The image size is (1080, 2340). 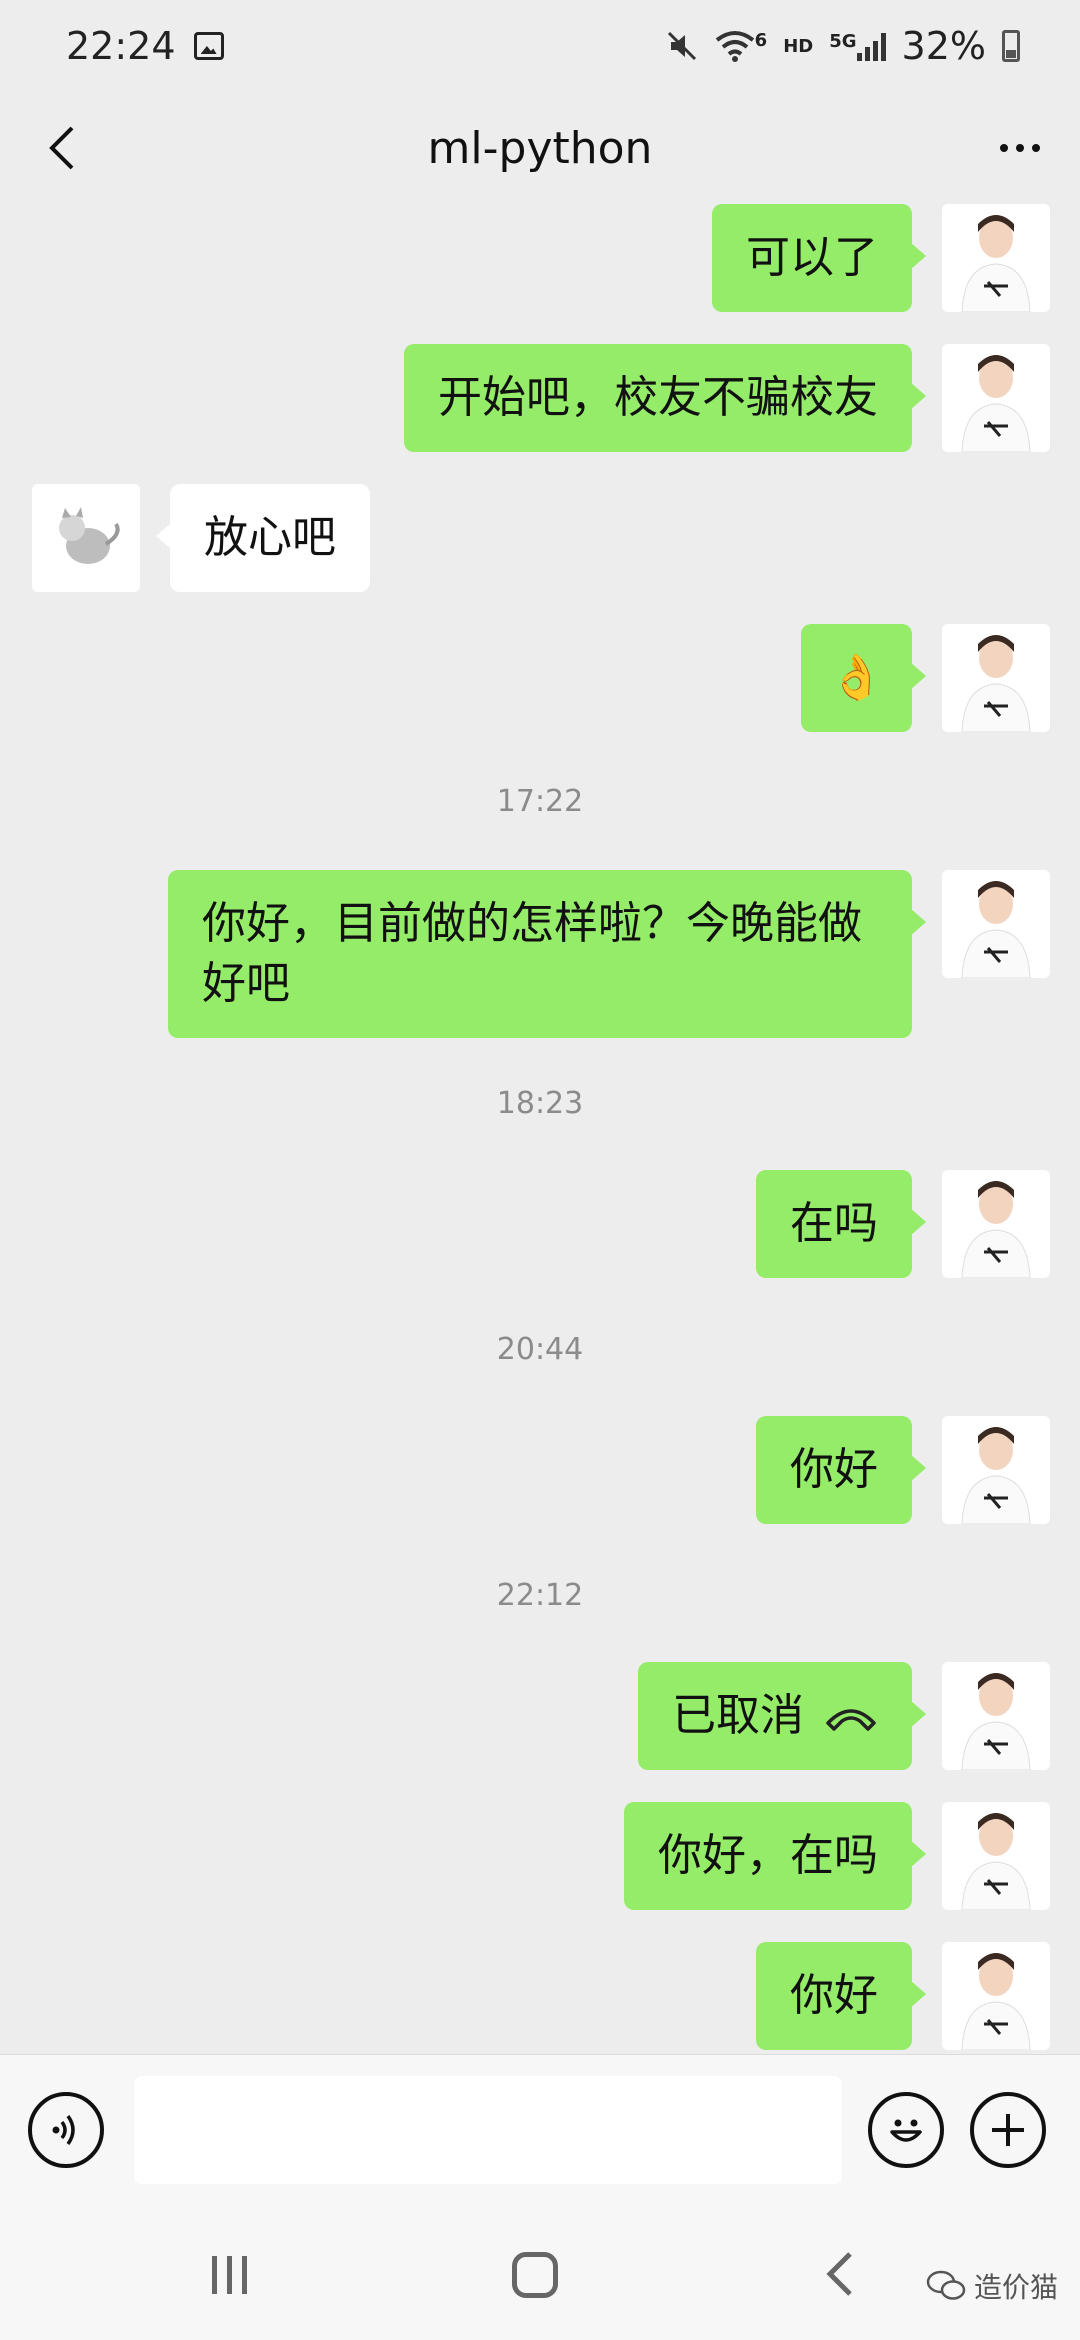 I want to click on watermark: 造价猫, so click(x=992, y=2286).